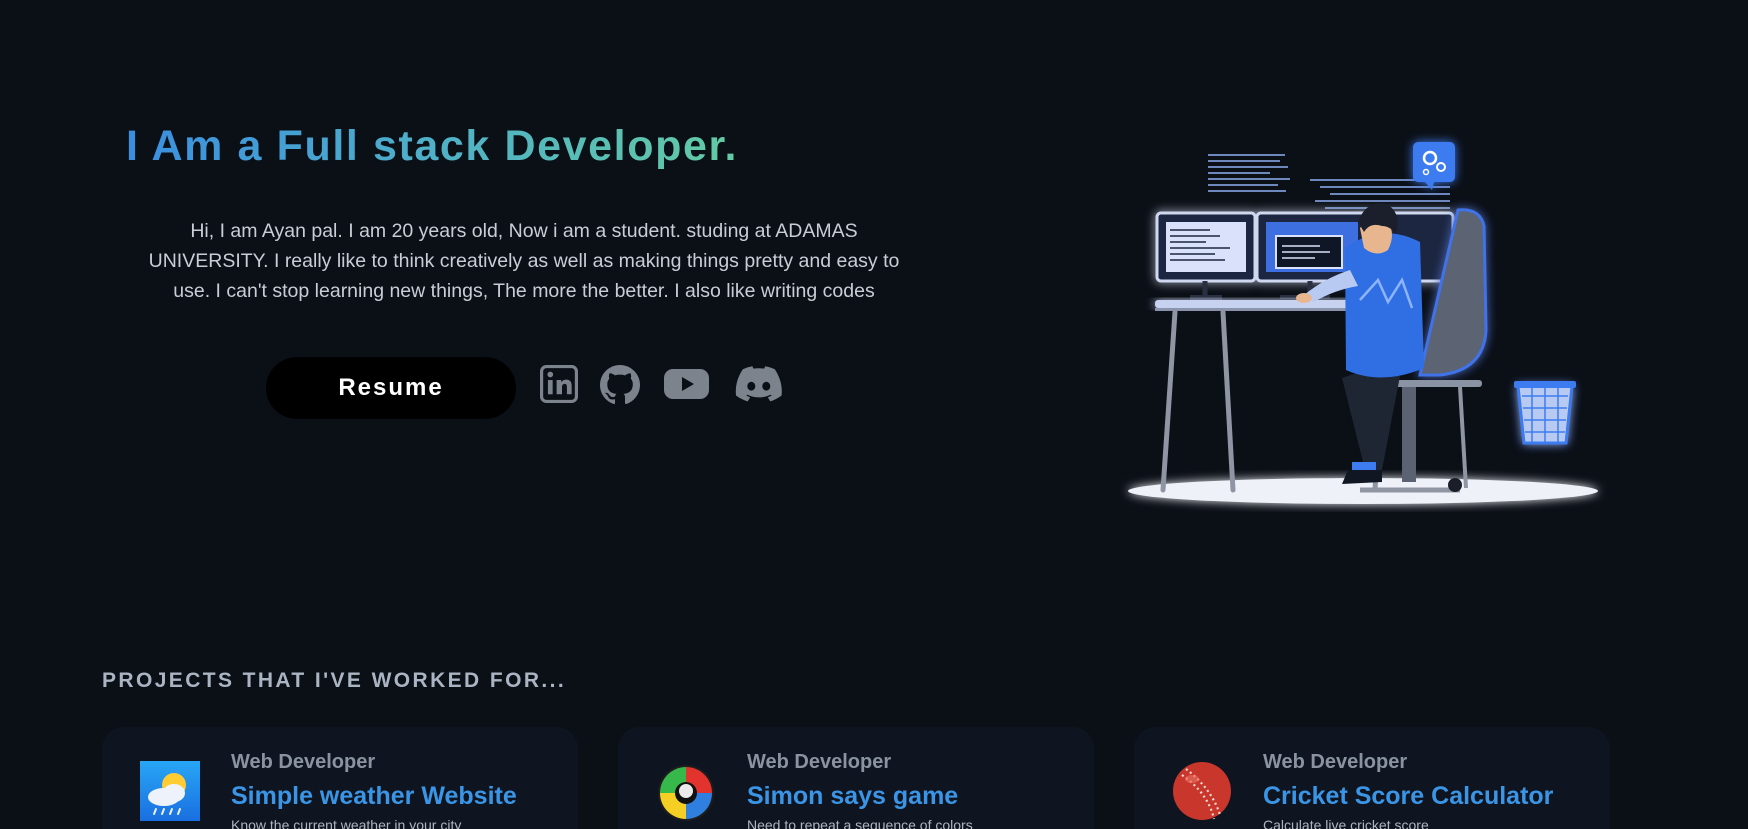 This screenshot has width=1748, height=829. I want to click on developer-at-desk-illustration, so click(1363, 323).